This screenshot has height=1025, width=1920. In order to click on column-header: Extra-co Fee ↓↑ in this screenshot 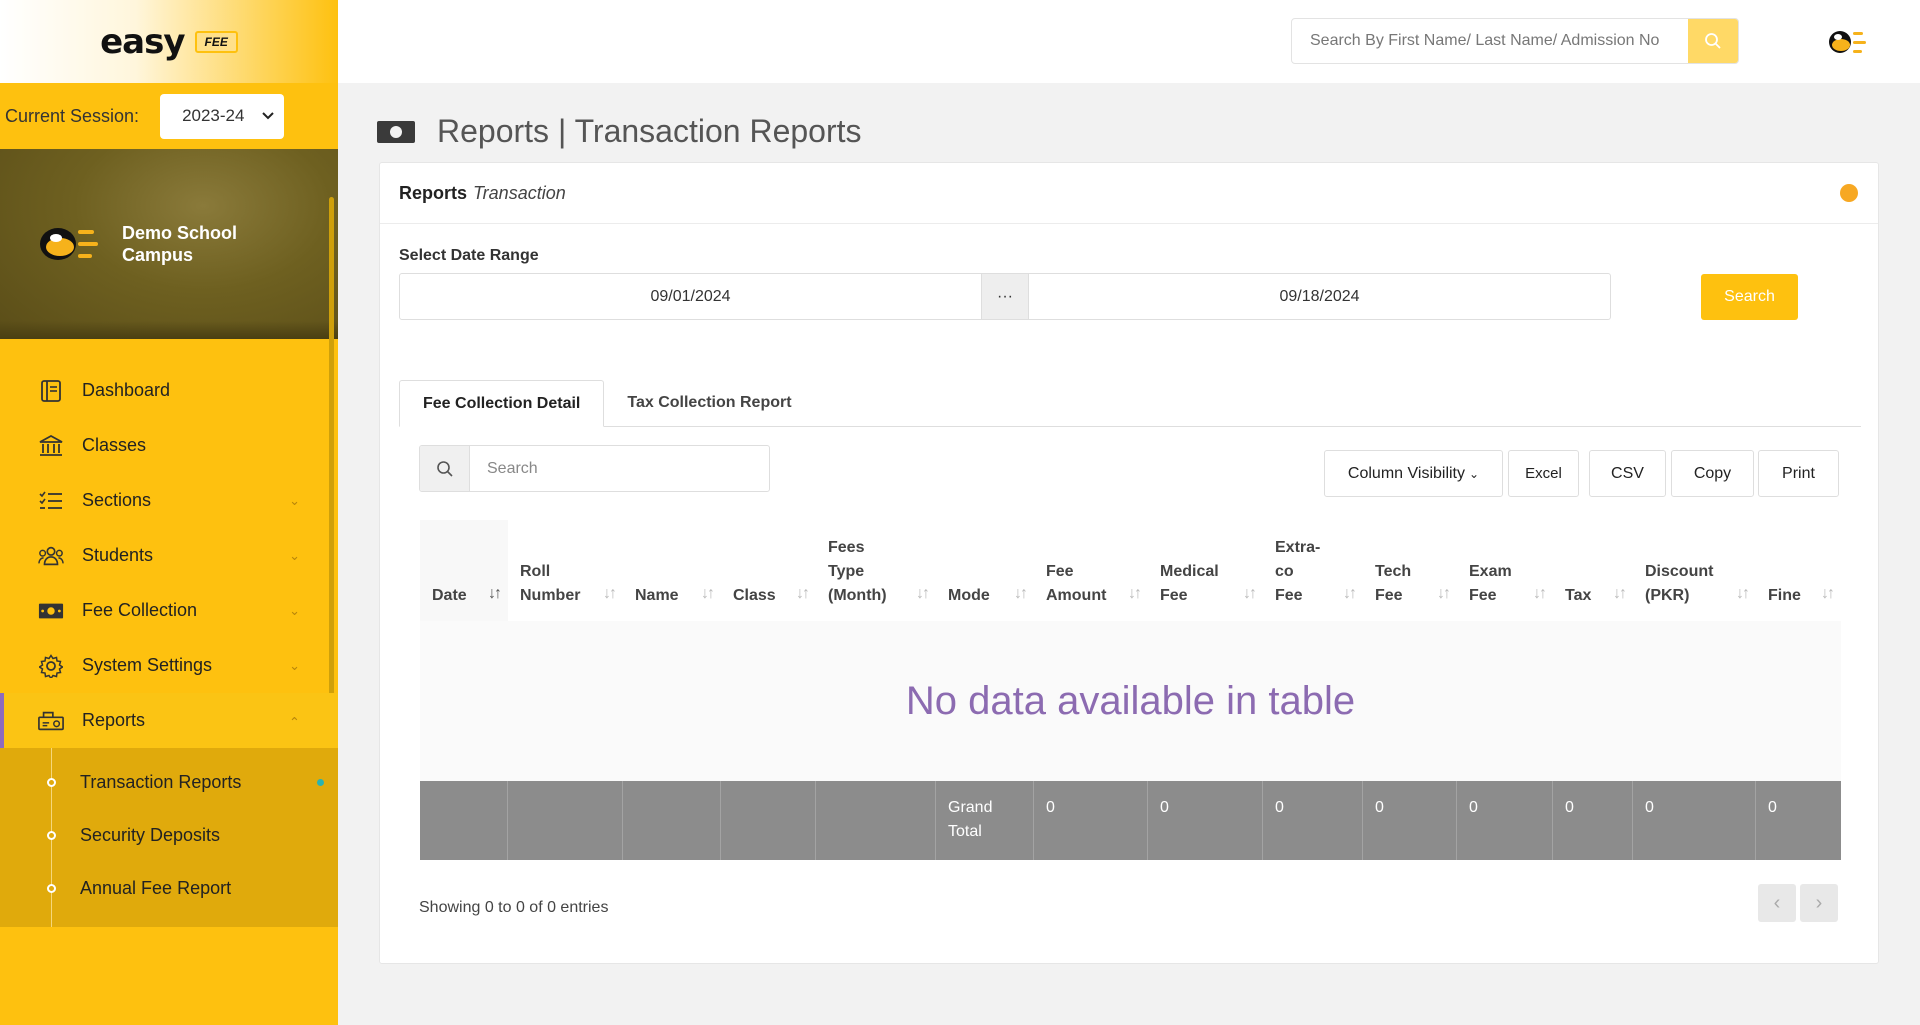, I will do `click(1313, 570)`.